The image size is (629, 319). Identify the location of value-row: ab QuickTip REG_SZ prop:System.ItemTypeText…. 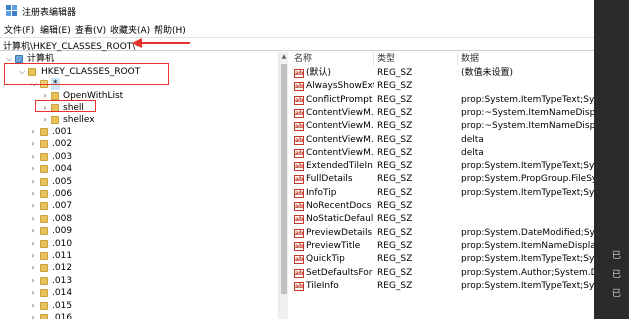
(441, 259).